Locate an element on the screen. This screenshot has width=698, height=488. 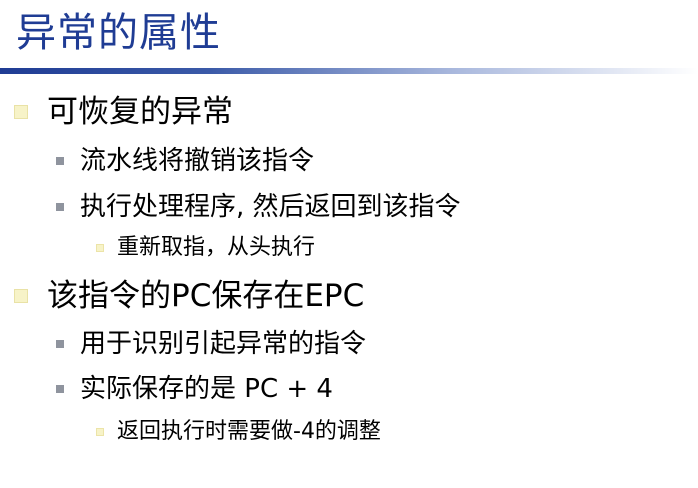
bullet-text: 重新取指，从头执行 is located at coordinates (216, 247).